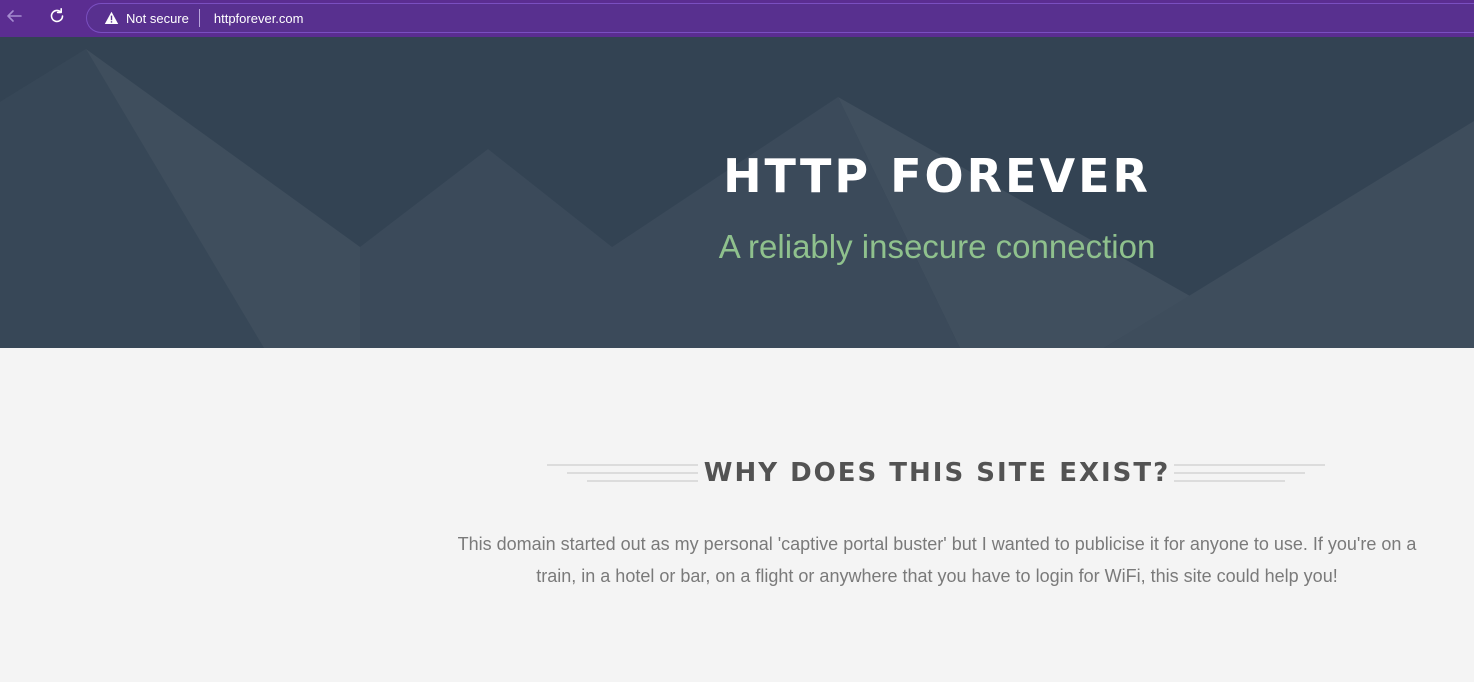  What do you see at coordinates (157, 18) in the screenshot?
I see `security-label: Not secure` at bounding box center [157, 18].